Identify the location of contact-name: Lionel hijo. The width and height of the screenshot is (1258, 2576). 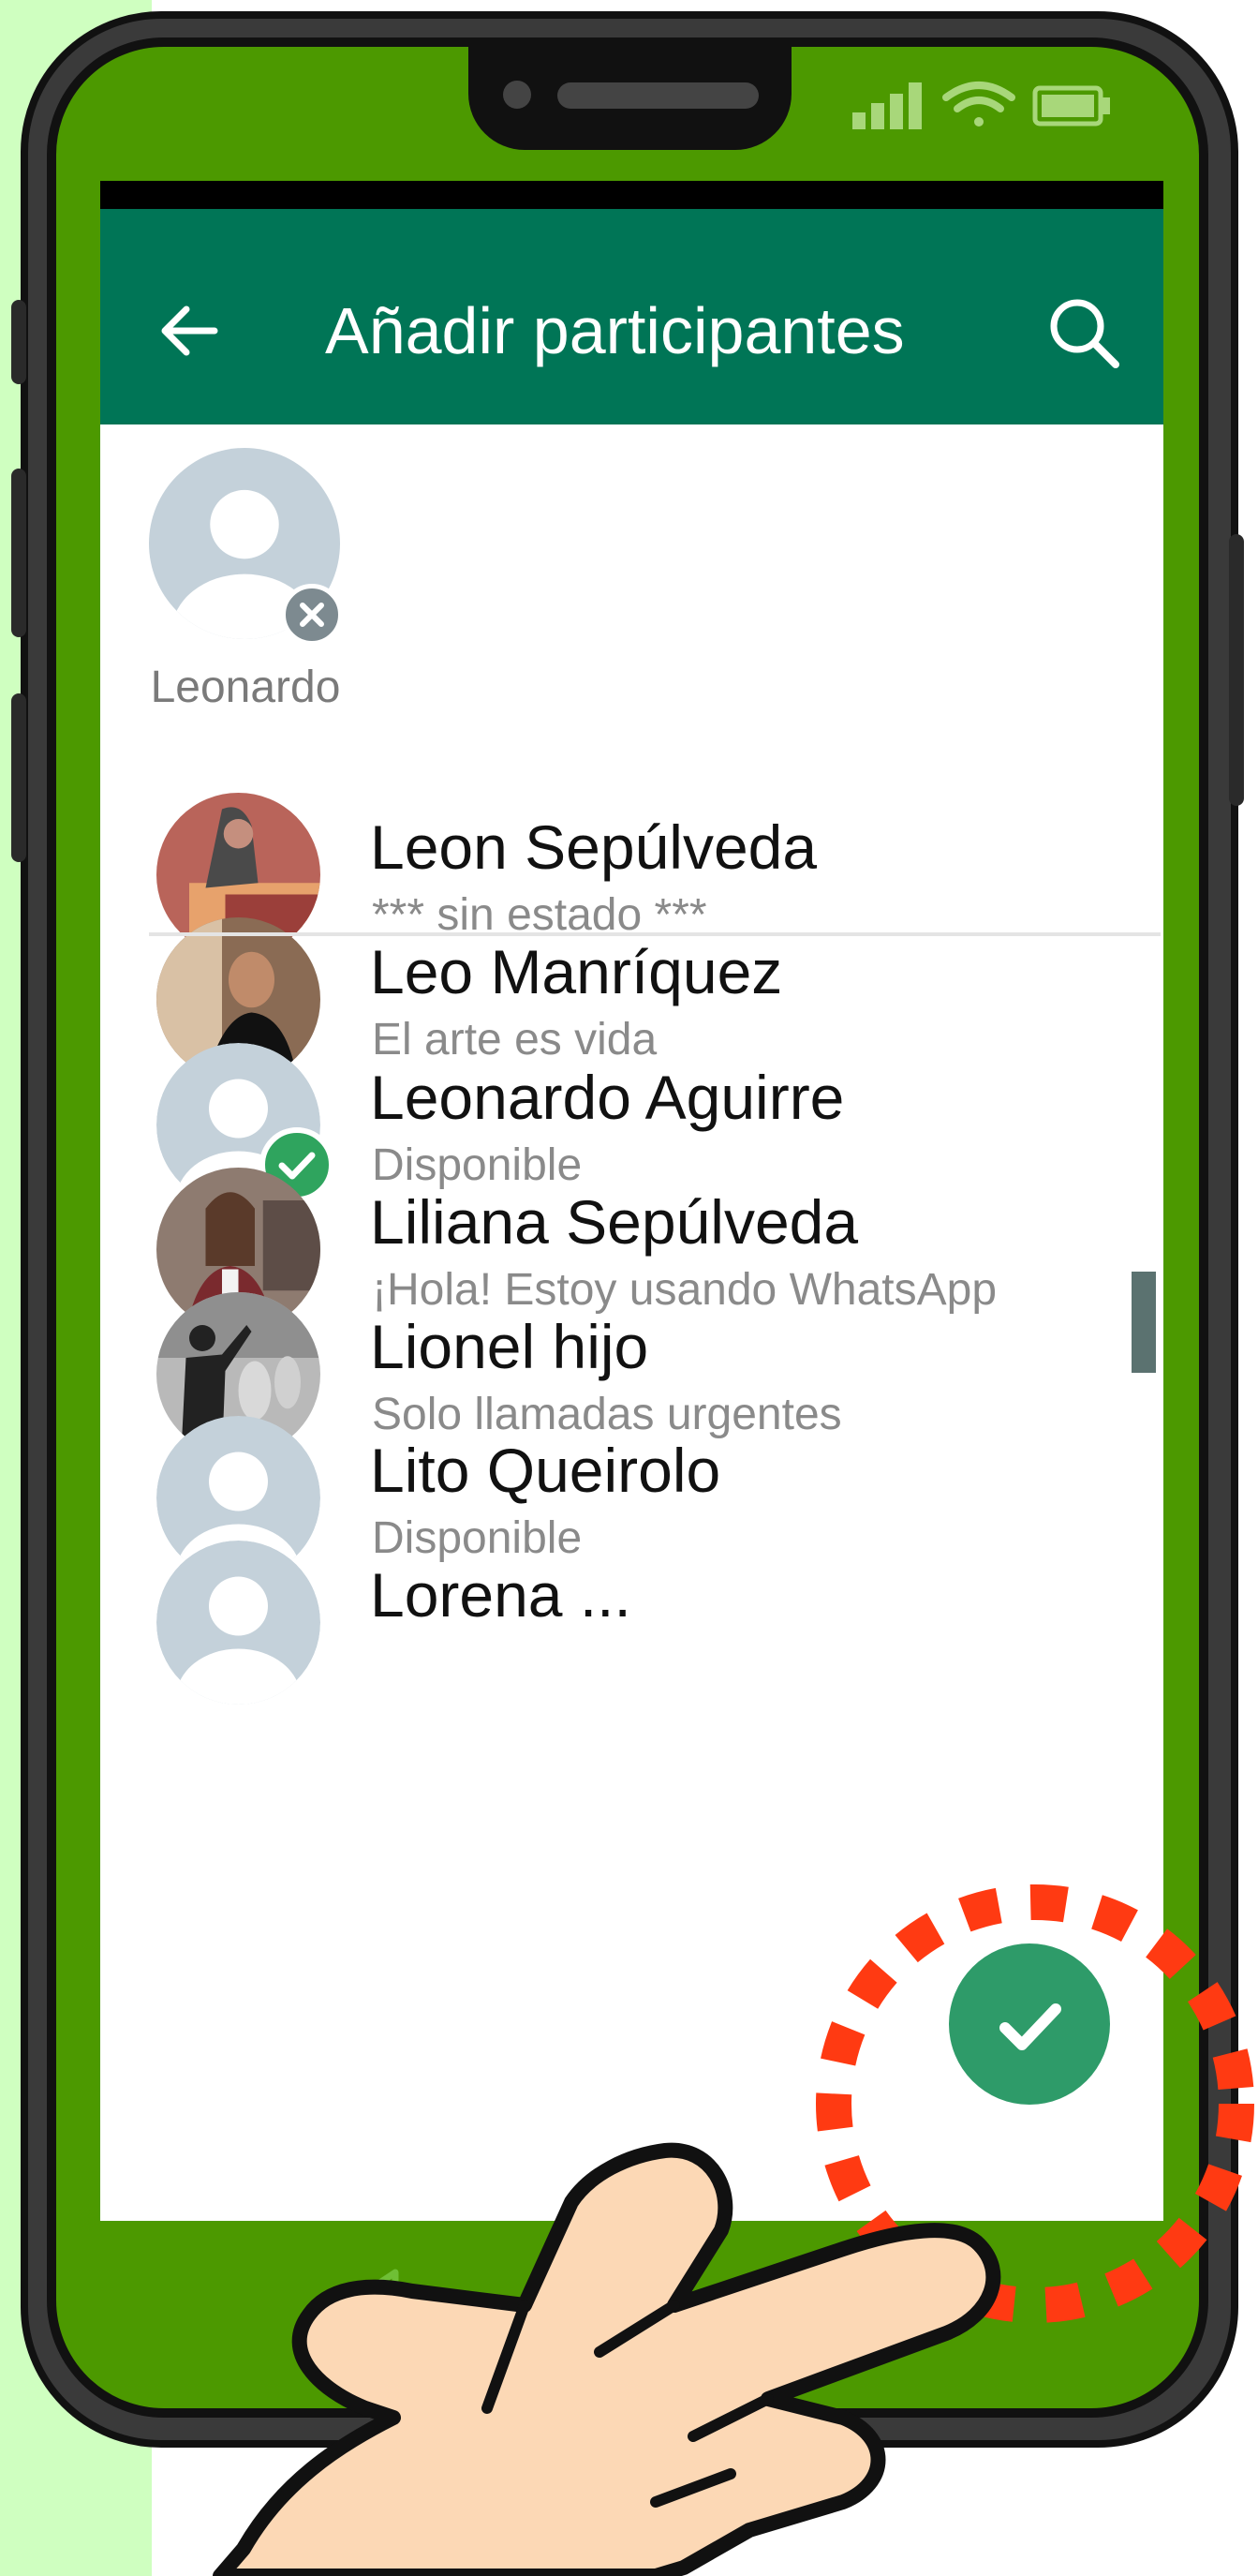
(509, 1346).